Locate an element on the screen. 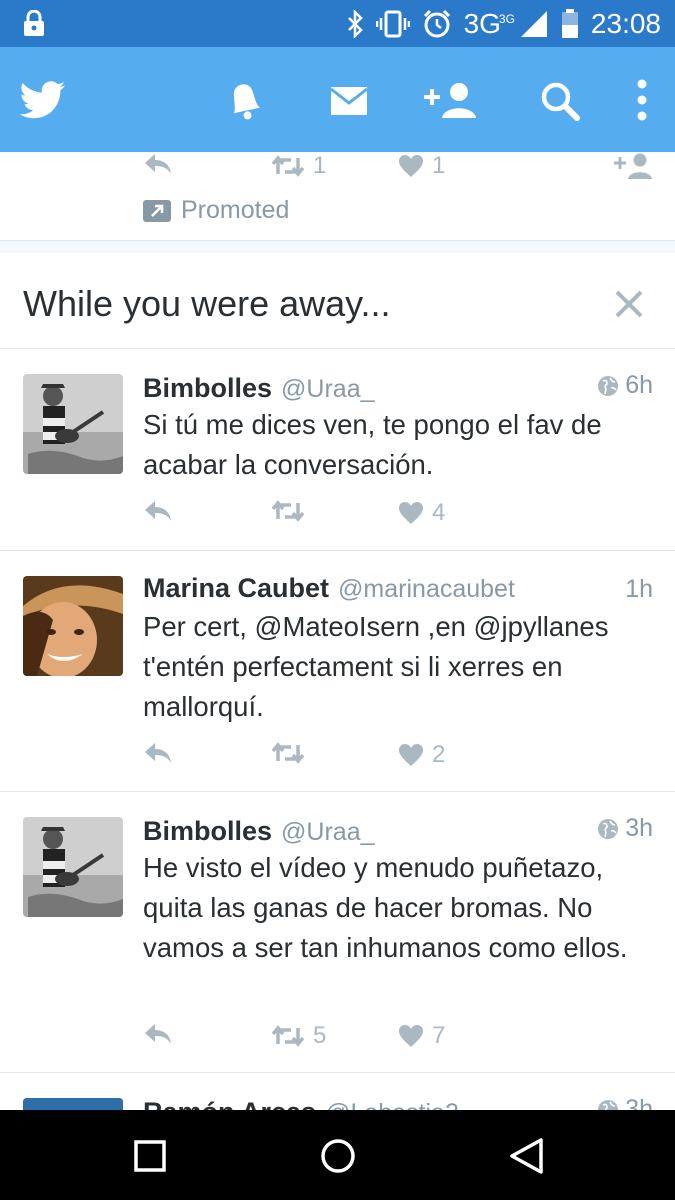 This screenshot has width=675, height=1200. nav-home-icon is located at coordinates (338, 1156).